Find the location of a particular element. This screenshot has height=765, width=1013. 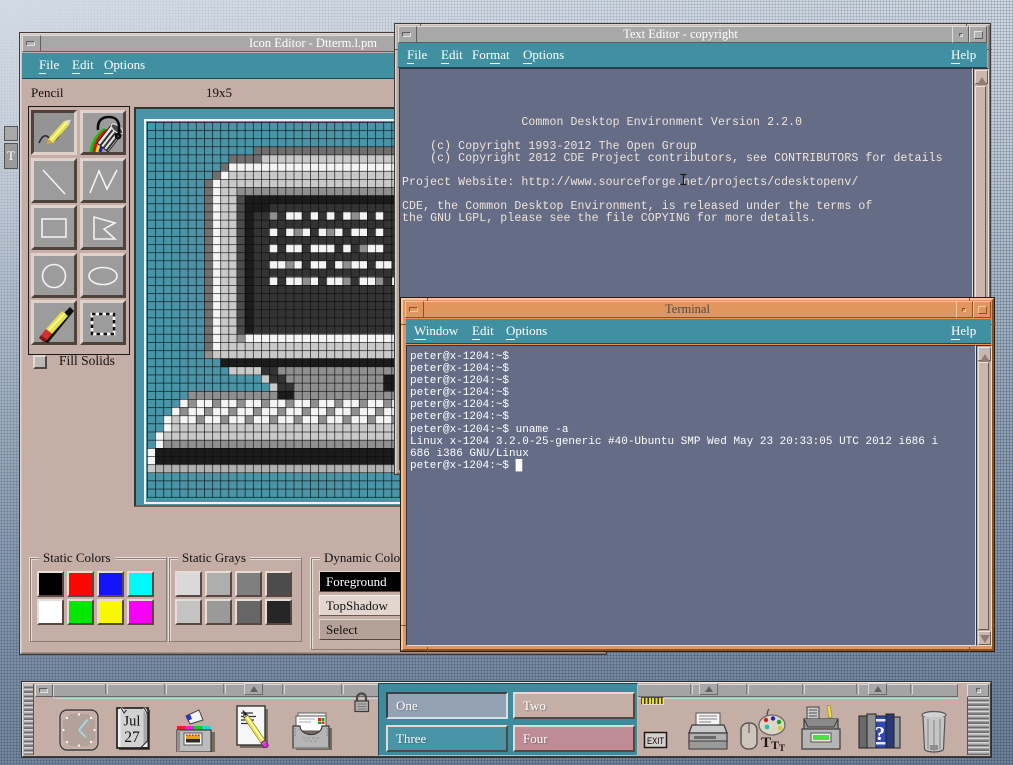

svg-text: 27 is located at coordinates (132, 737).